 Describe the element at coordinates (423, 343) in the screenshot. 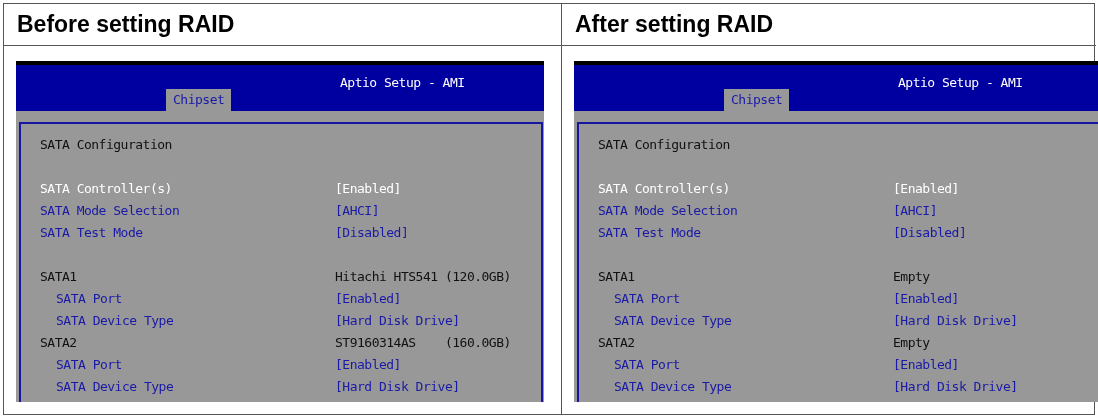

I see `setting-value: ST9160314AS (160.0GB)` at that location.